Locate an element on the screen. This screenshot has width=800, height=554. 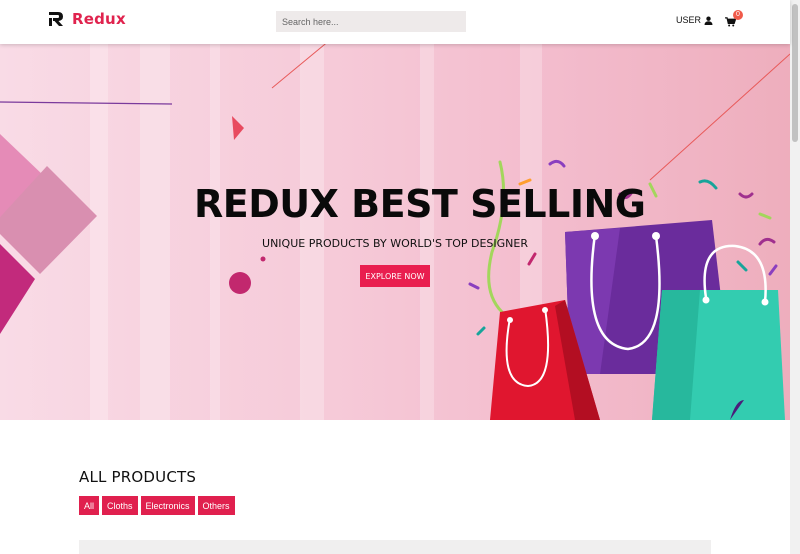
filter-cloths-button: Cloths is located at coordinates (120, 505).